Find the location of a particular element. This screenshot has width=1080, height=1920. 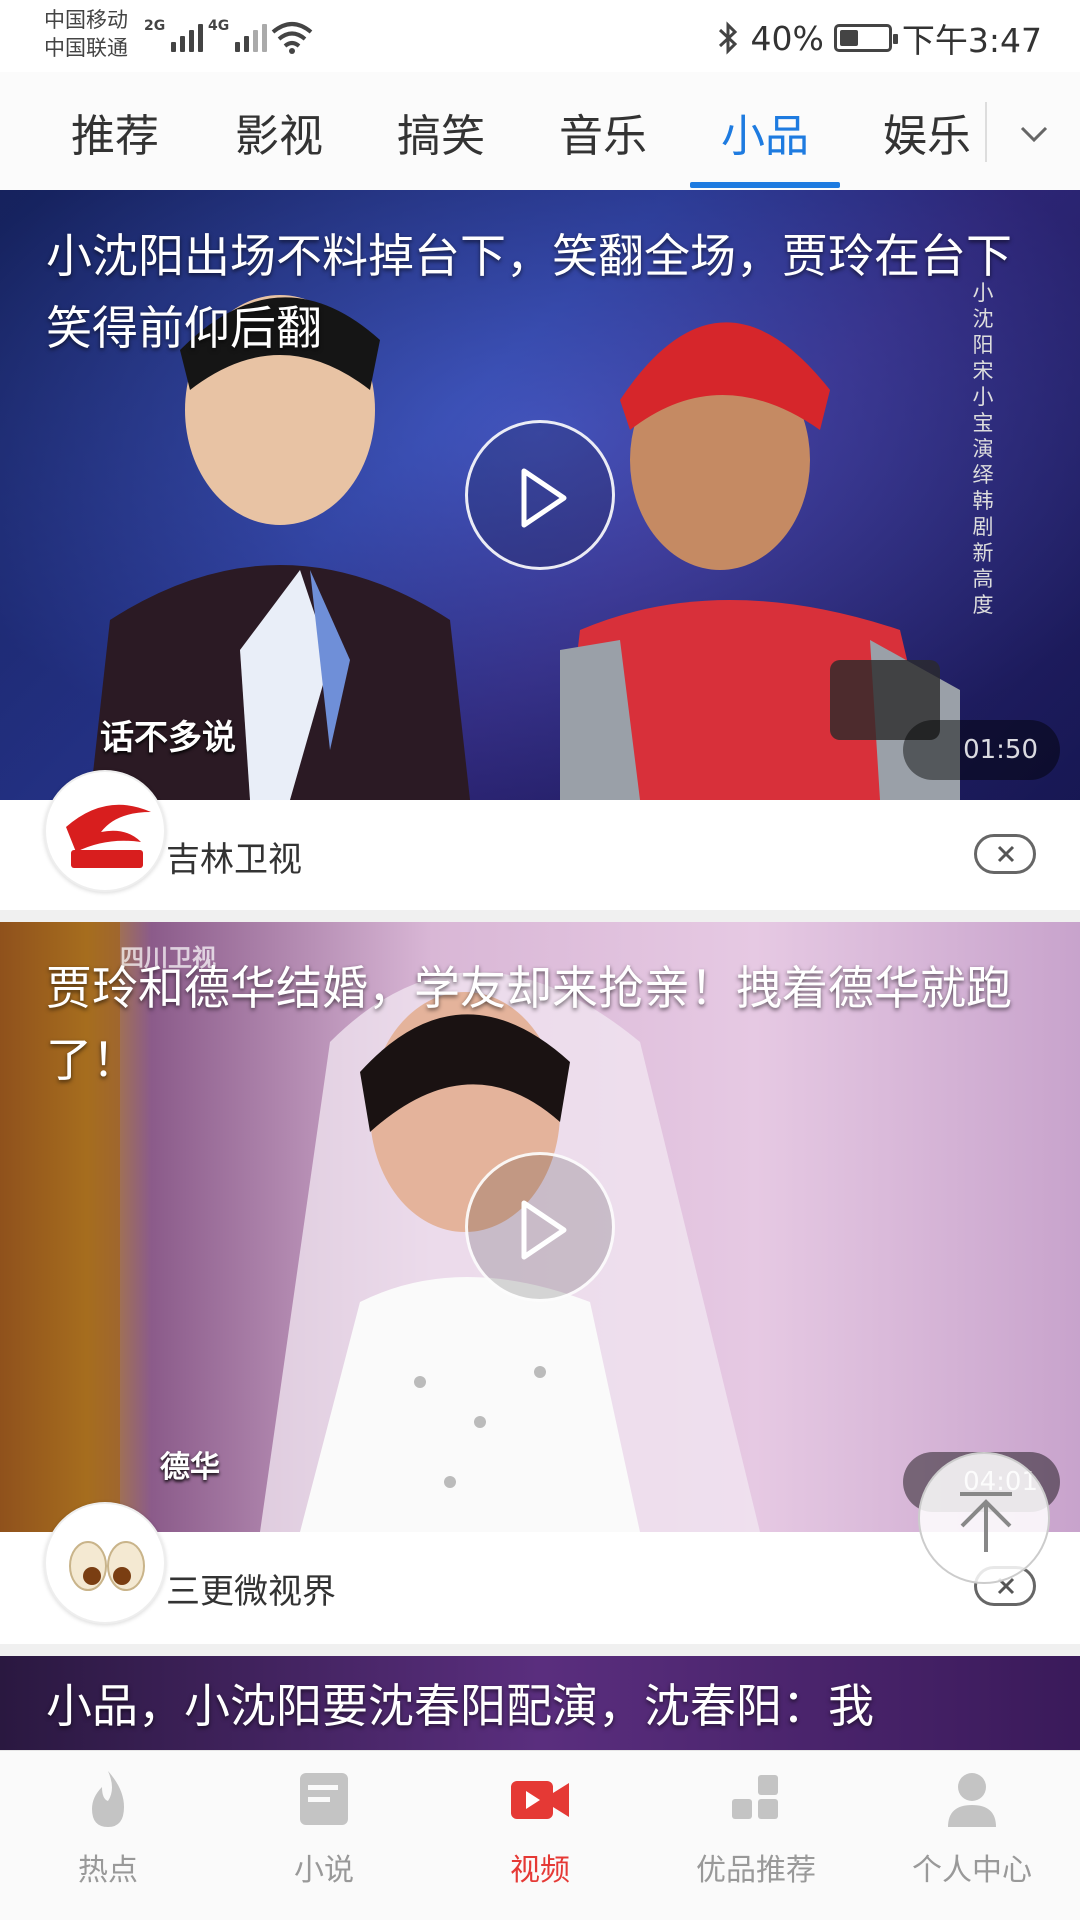

nav-novel: 小说 is located at coordinates (324, 1840).